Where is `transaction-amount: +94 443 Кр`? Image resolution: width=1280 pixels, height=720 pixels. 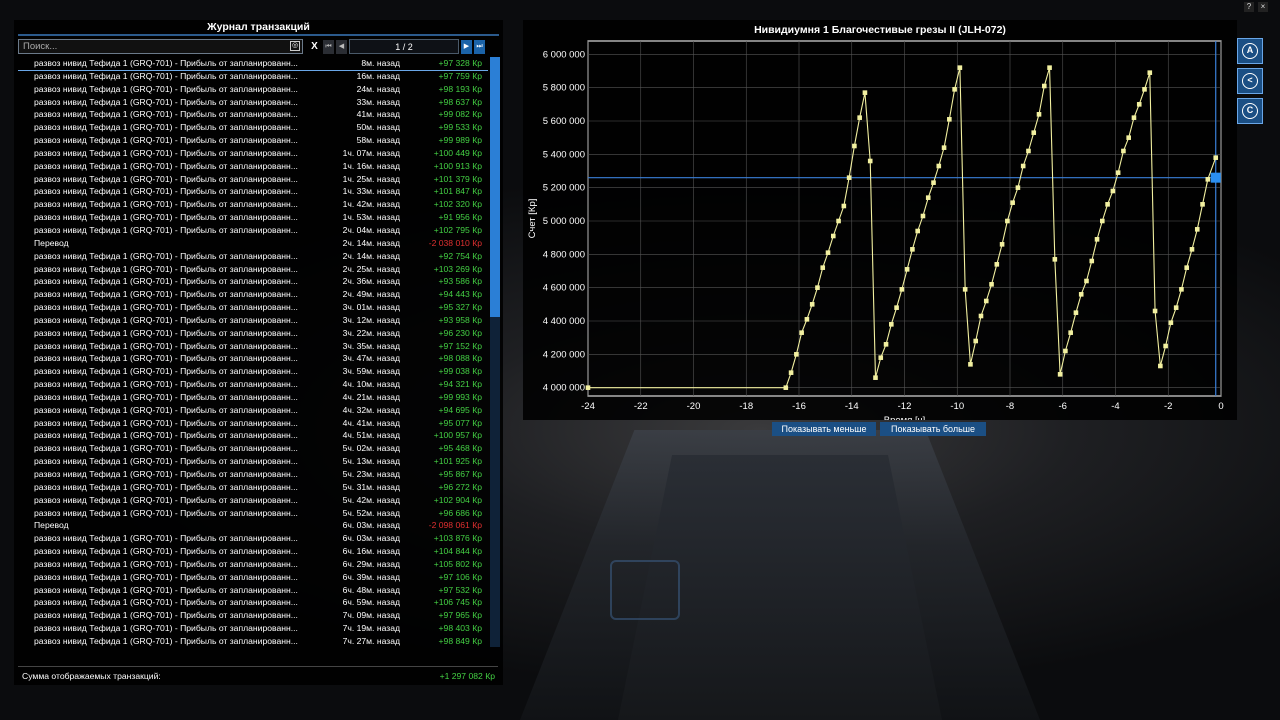
transaction-amount: +94 443 Кр is located at coordinates (460, 294).